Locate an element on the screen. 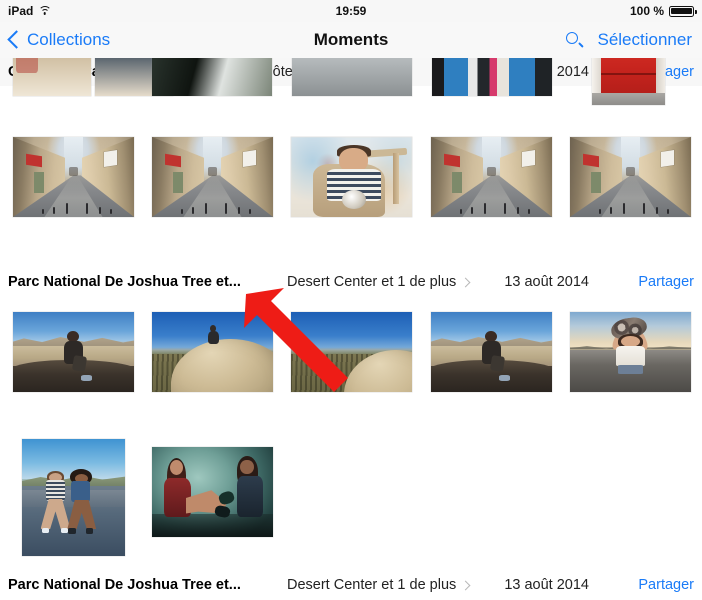 The image size is (702, 600). status-bar: iPad 19:59 100 % is located at coordinates (351, 11).